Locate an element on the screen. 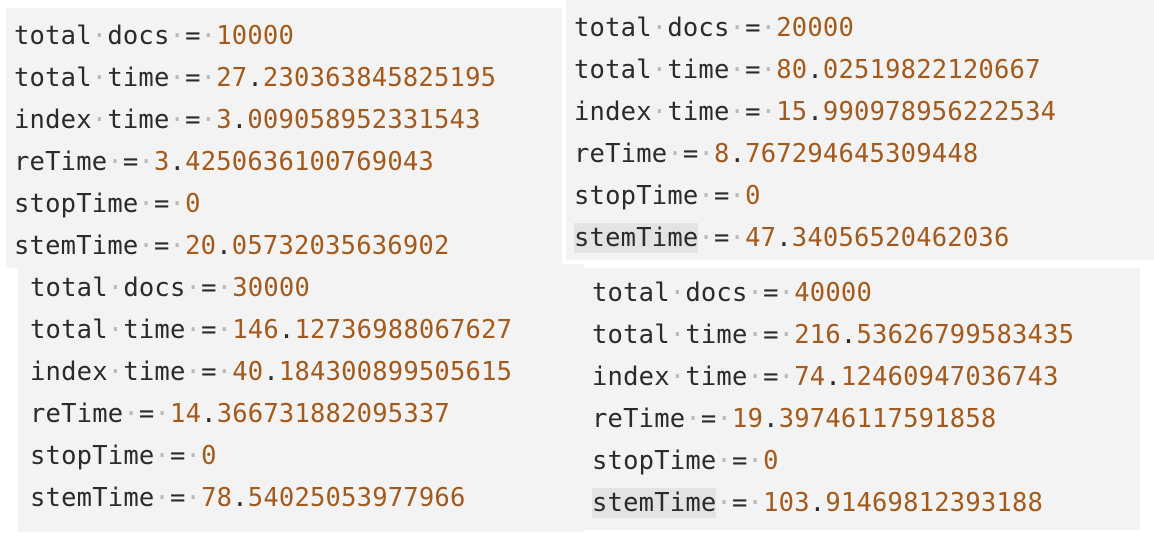 The width and height of the screenshot is (1154, 542). line-value: 10000 is located at coordinates (255, 36).